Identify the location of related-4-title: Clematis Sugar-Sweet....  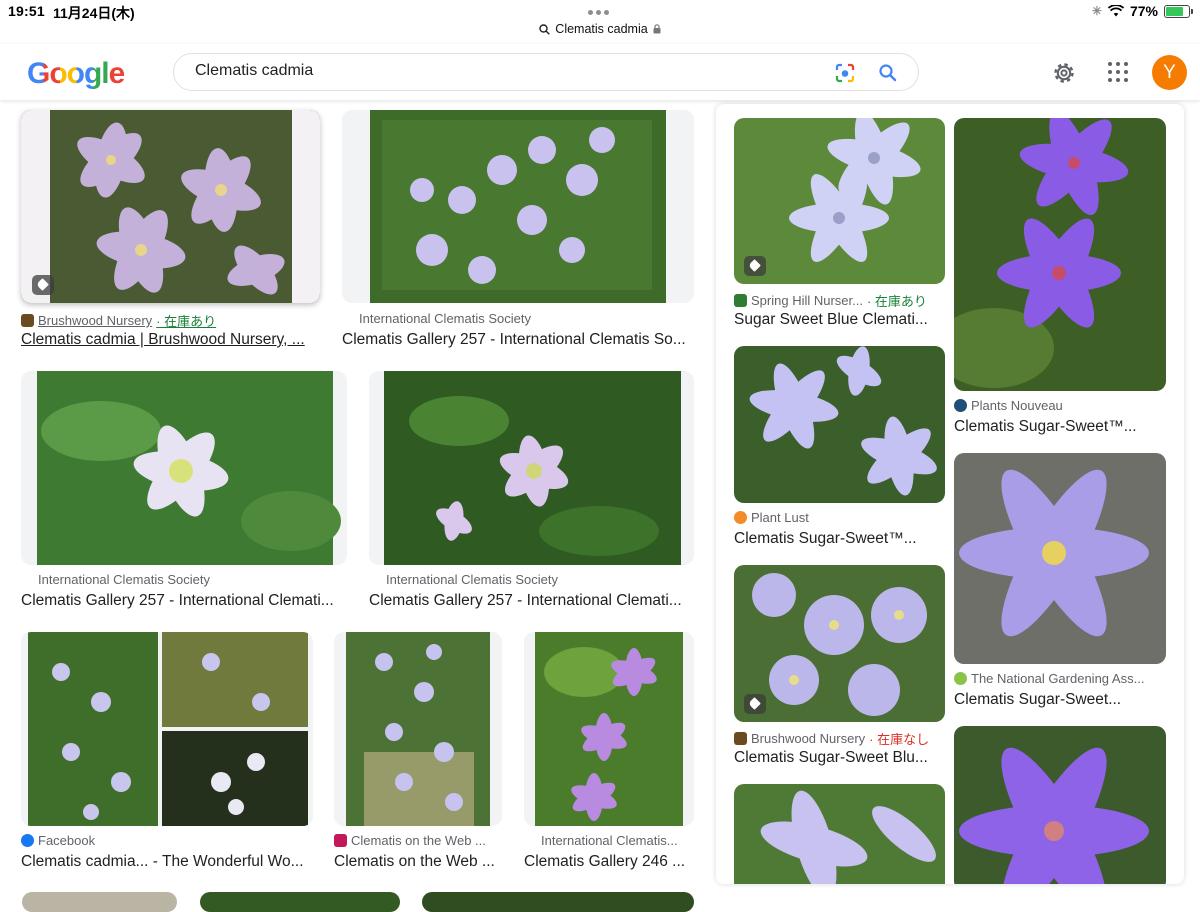
(1060, 700).